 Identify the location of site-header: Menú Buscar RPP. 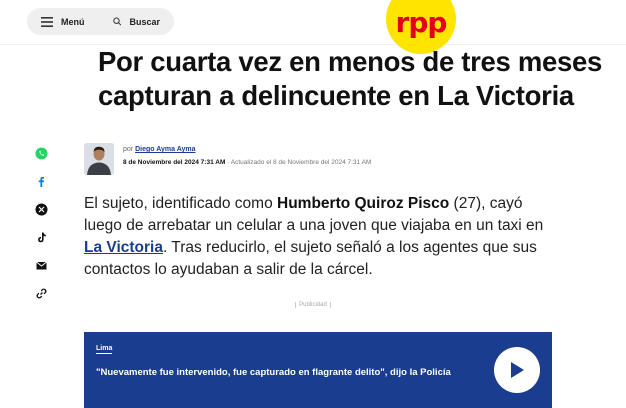
(313, 27).